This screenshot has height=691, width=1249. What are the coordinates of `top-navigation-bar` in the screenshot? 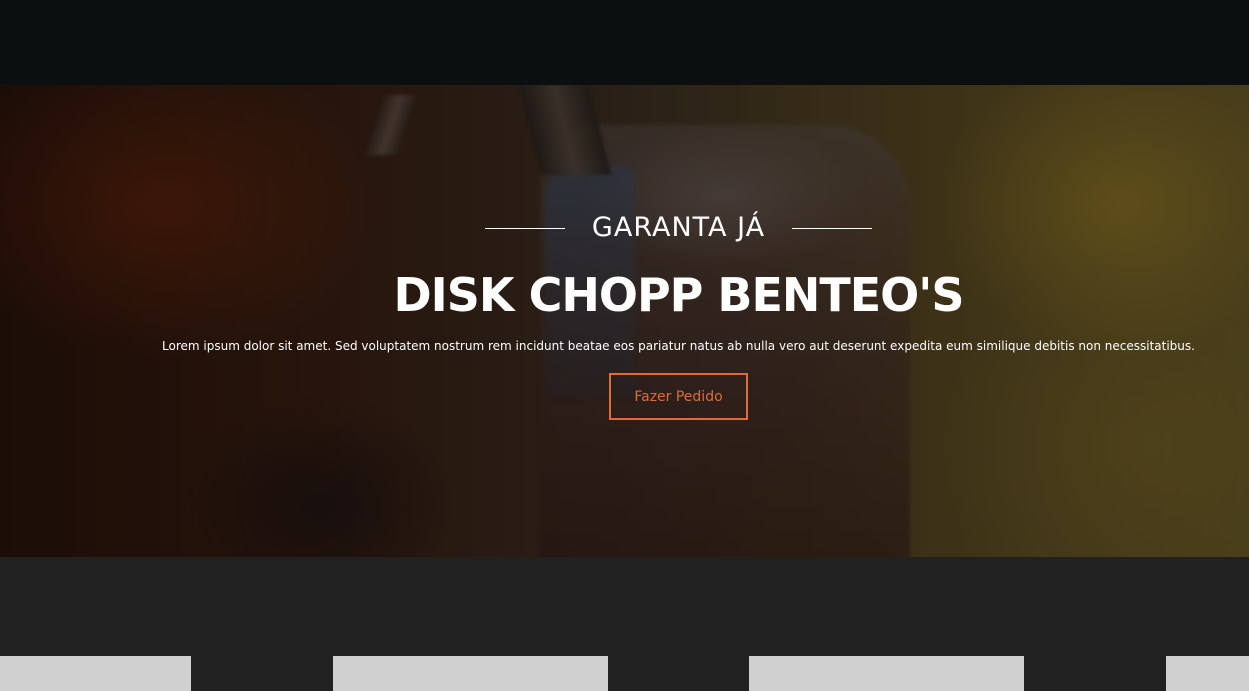 It's located at (624, 42).